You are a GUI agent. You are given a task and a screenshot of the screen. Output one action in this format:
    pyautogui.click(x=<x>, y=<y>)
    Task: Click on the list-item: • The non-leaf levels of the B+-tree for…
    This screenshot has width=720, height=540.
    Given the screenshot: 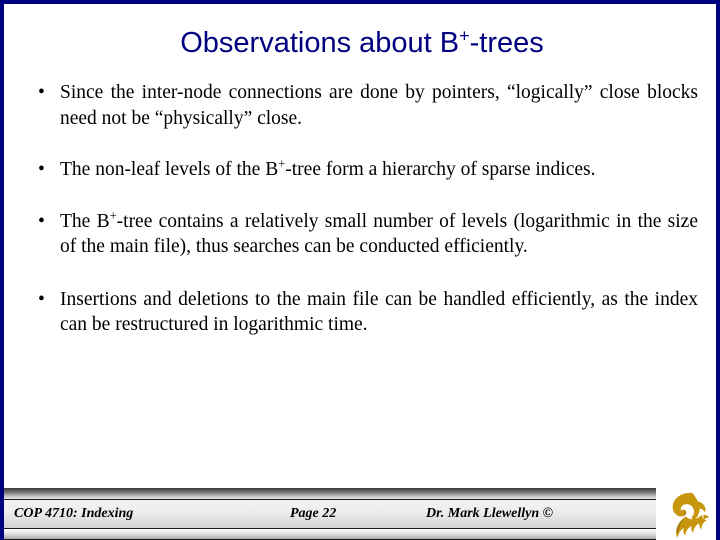 What is the action you would take?
    pyautogui.click(x=364, y=170)
    